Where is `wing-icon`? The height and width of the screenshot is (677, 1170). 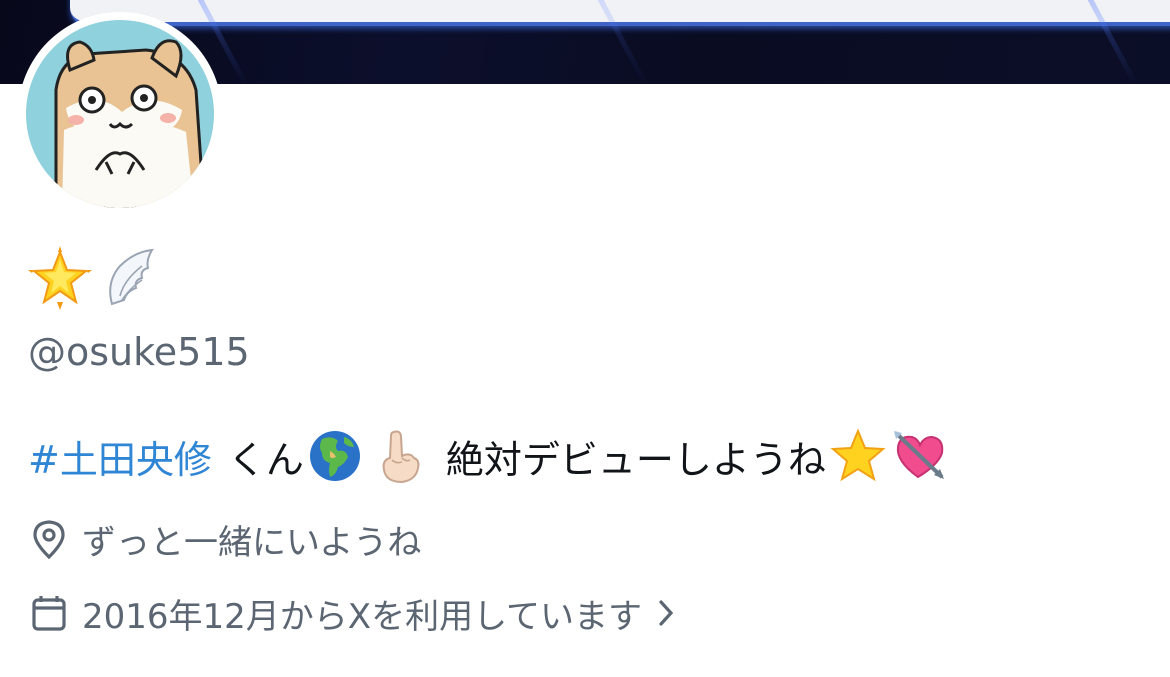
wing-icon is located at coordinates (131, 277).